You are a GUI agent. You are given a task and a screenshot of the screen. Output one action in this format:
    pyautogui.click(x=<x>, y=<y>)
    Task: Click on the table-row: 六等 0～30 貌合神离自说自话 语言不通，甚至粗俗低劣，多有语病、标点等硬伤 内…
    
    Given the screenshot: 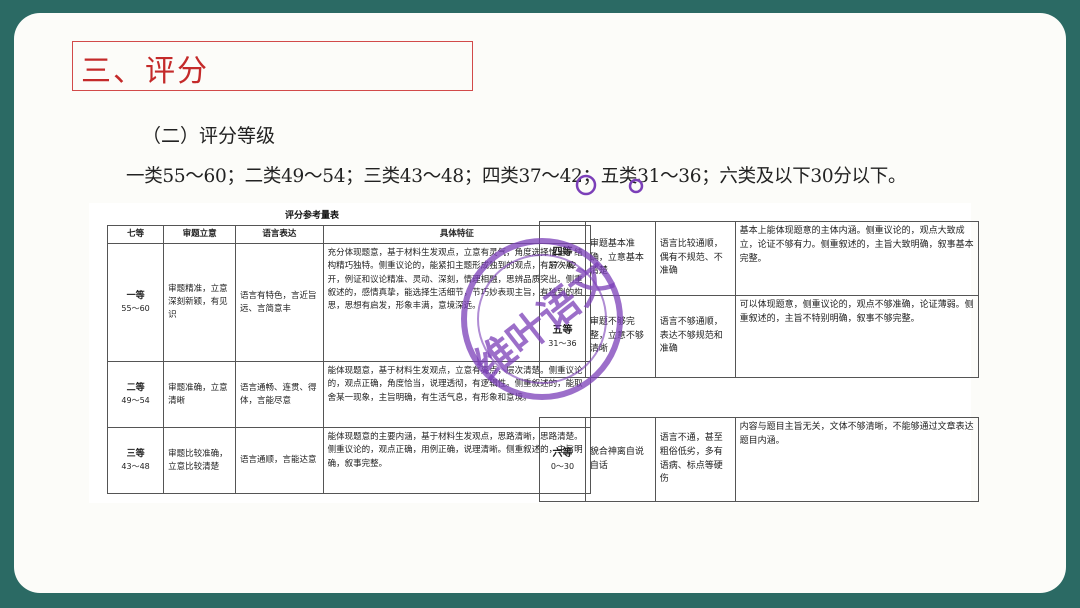 What is the action you would take?
    pyautogui.click(x=759, y=459)
    